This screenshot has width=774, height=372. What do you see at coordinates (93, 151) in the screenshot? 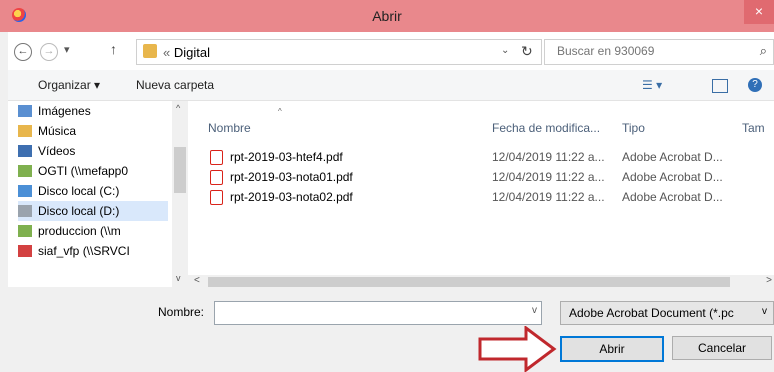
I see `nav-item-videos: Vídeos` at bounding box center [93, 151].